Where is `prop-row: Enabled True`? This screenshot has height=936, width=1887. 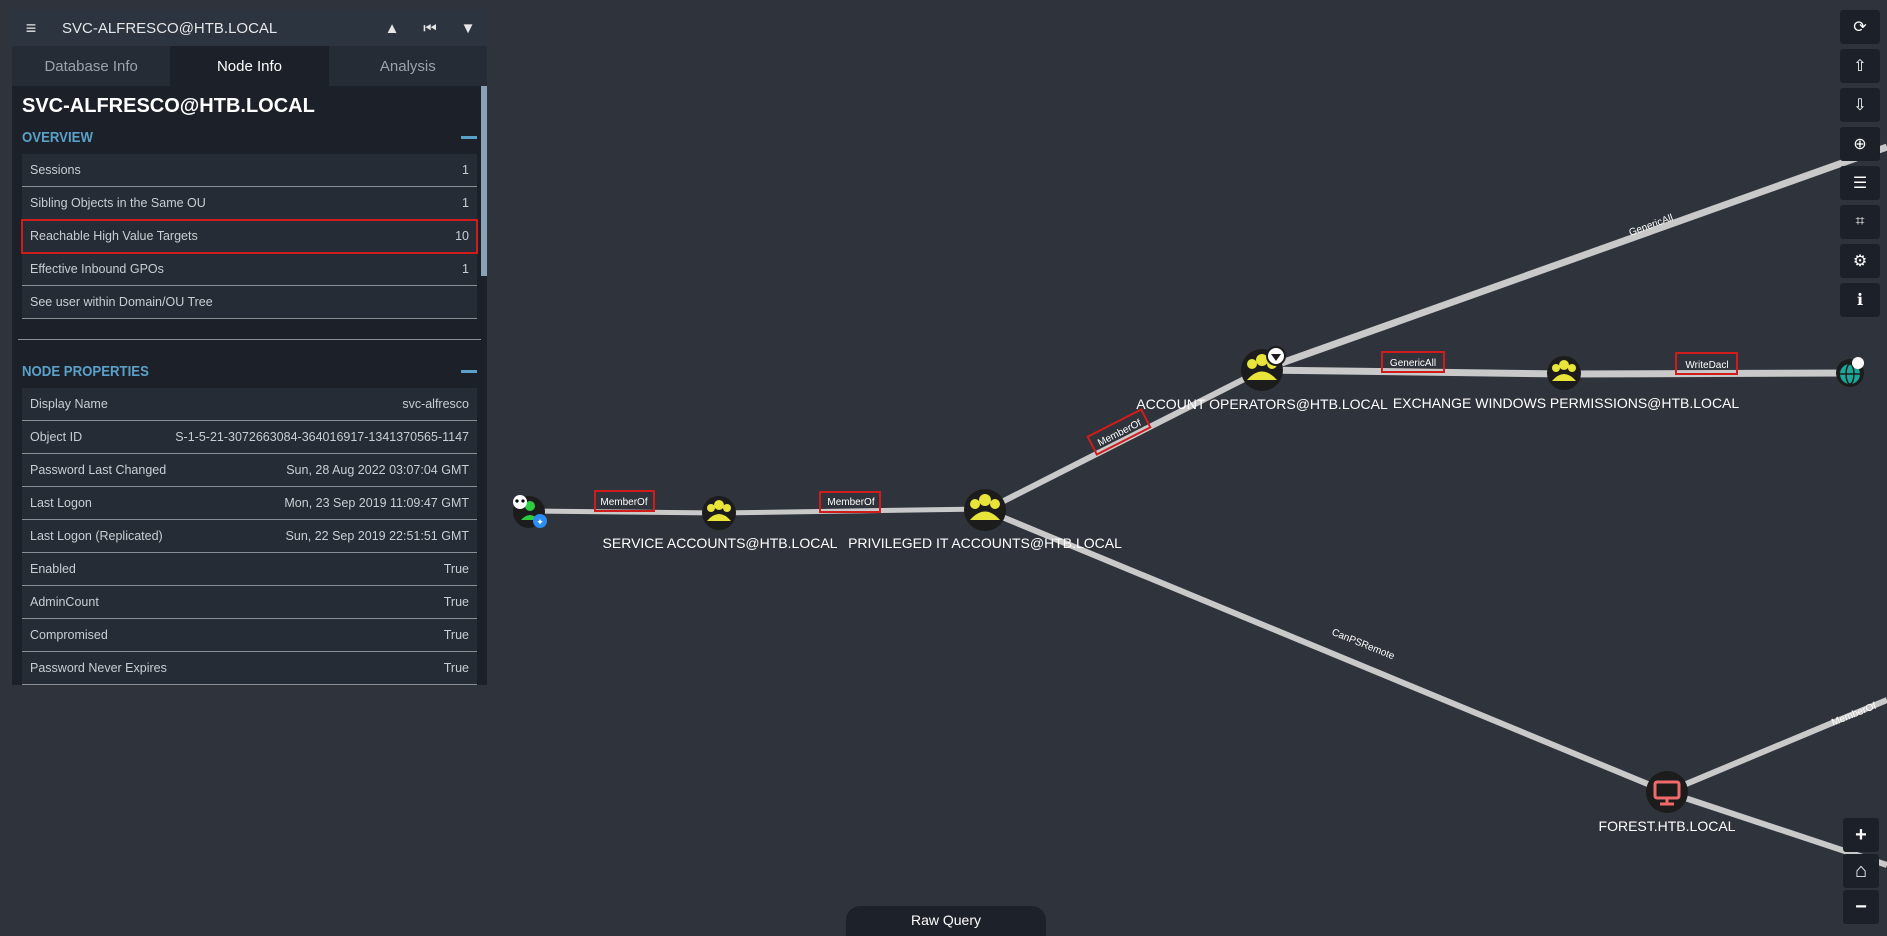
prop-row: Enabled True is located at coordinates (249, 569).